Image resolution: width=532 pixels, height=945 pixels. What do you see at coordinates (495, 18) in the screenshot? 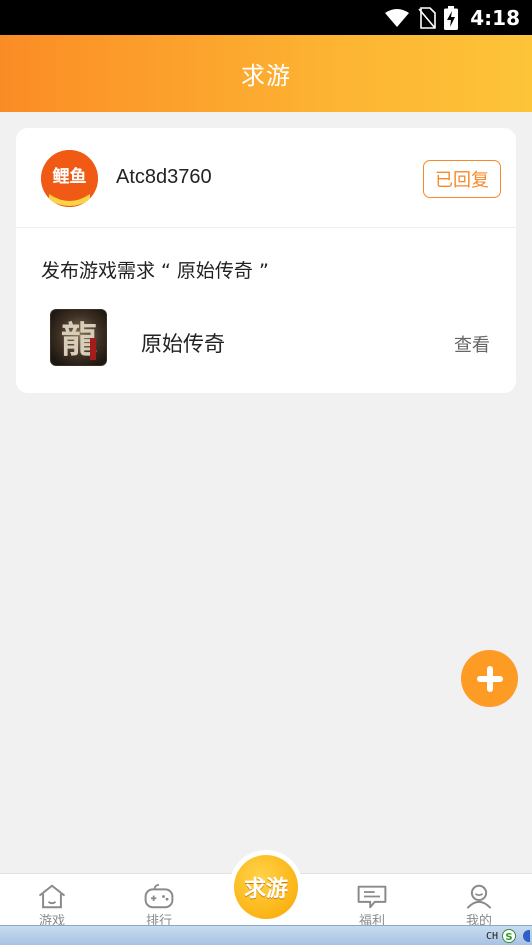
I see `status-time: 4:18` at bounding box center [495, 18].